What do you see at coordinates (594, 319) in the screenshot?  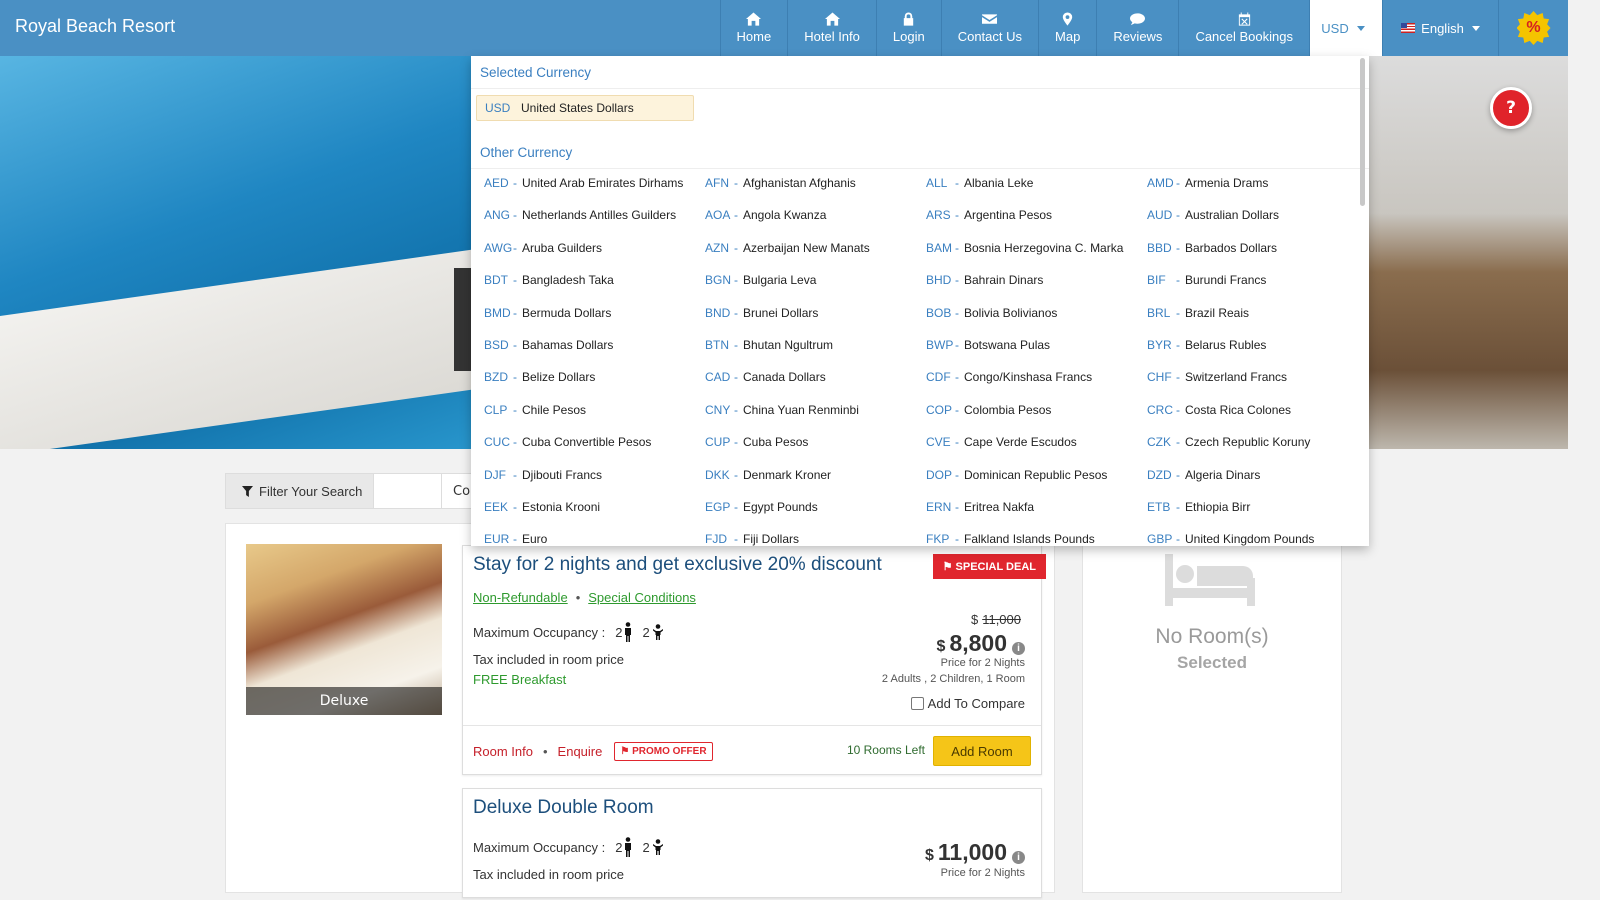 I see `currency-option: BMD - Bermuda Dollars` at bounding box center [594, 319].